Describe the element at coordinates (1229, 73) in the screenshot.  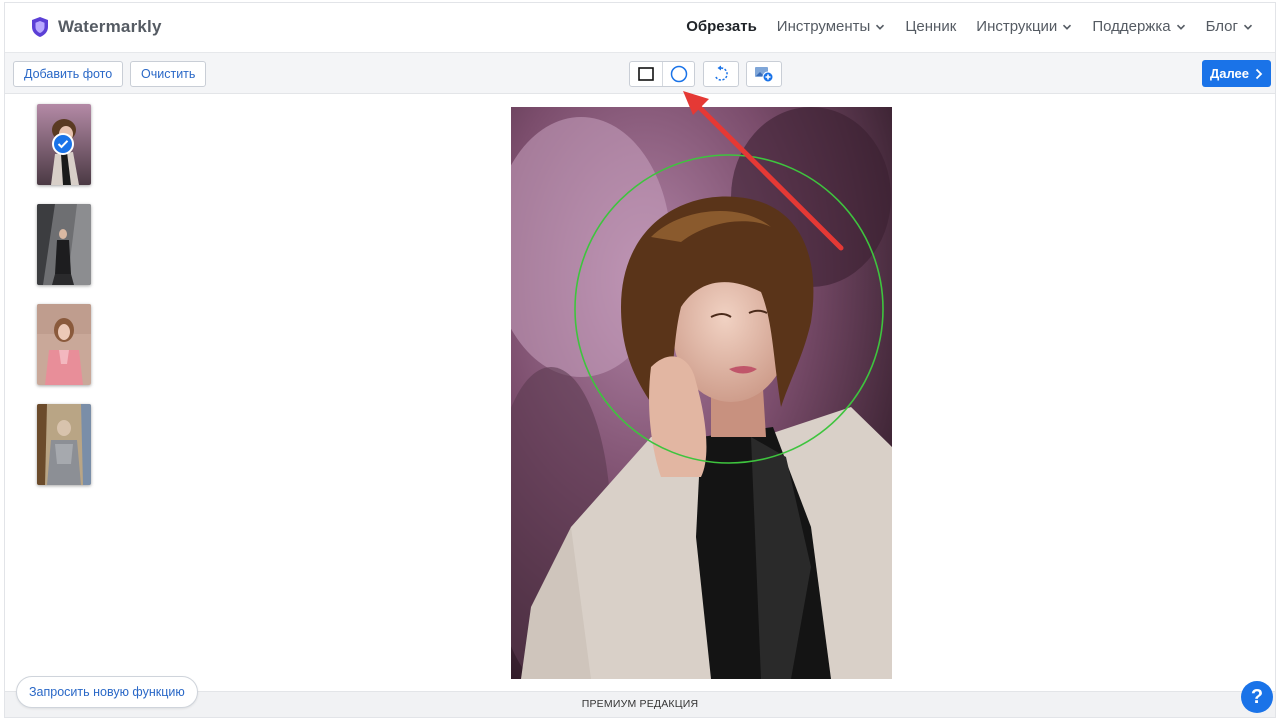
I see `next-button-label: Далее` at that location.